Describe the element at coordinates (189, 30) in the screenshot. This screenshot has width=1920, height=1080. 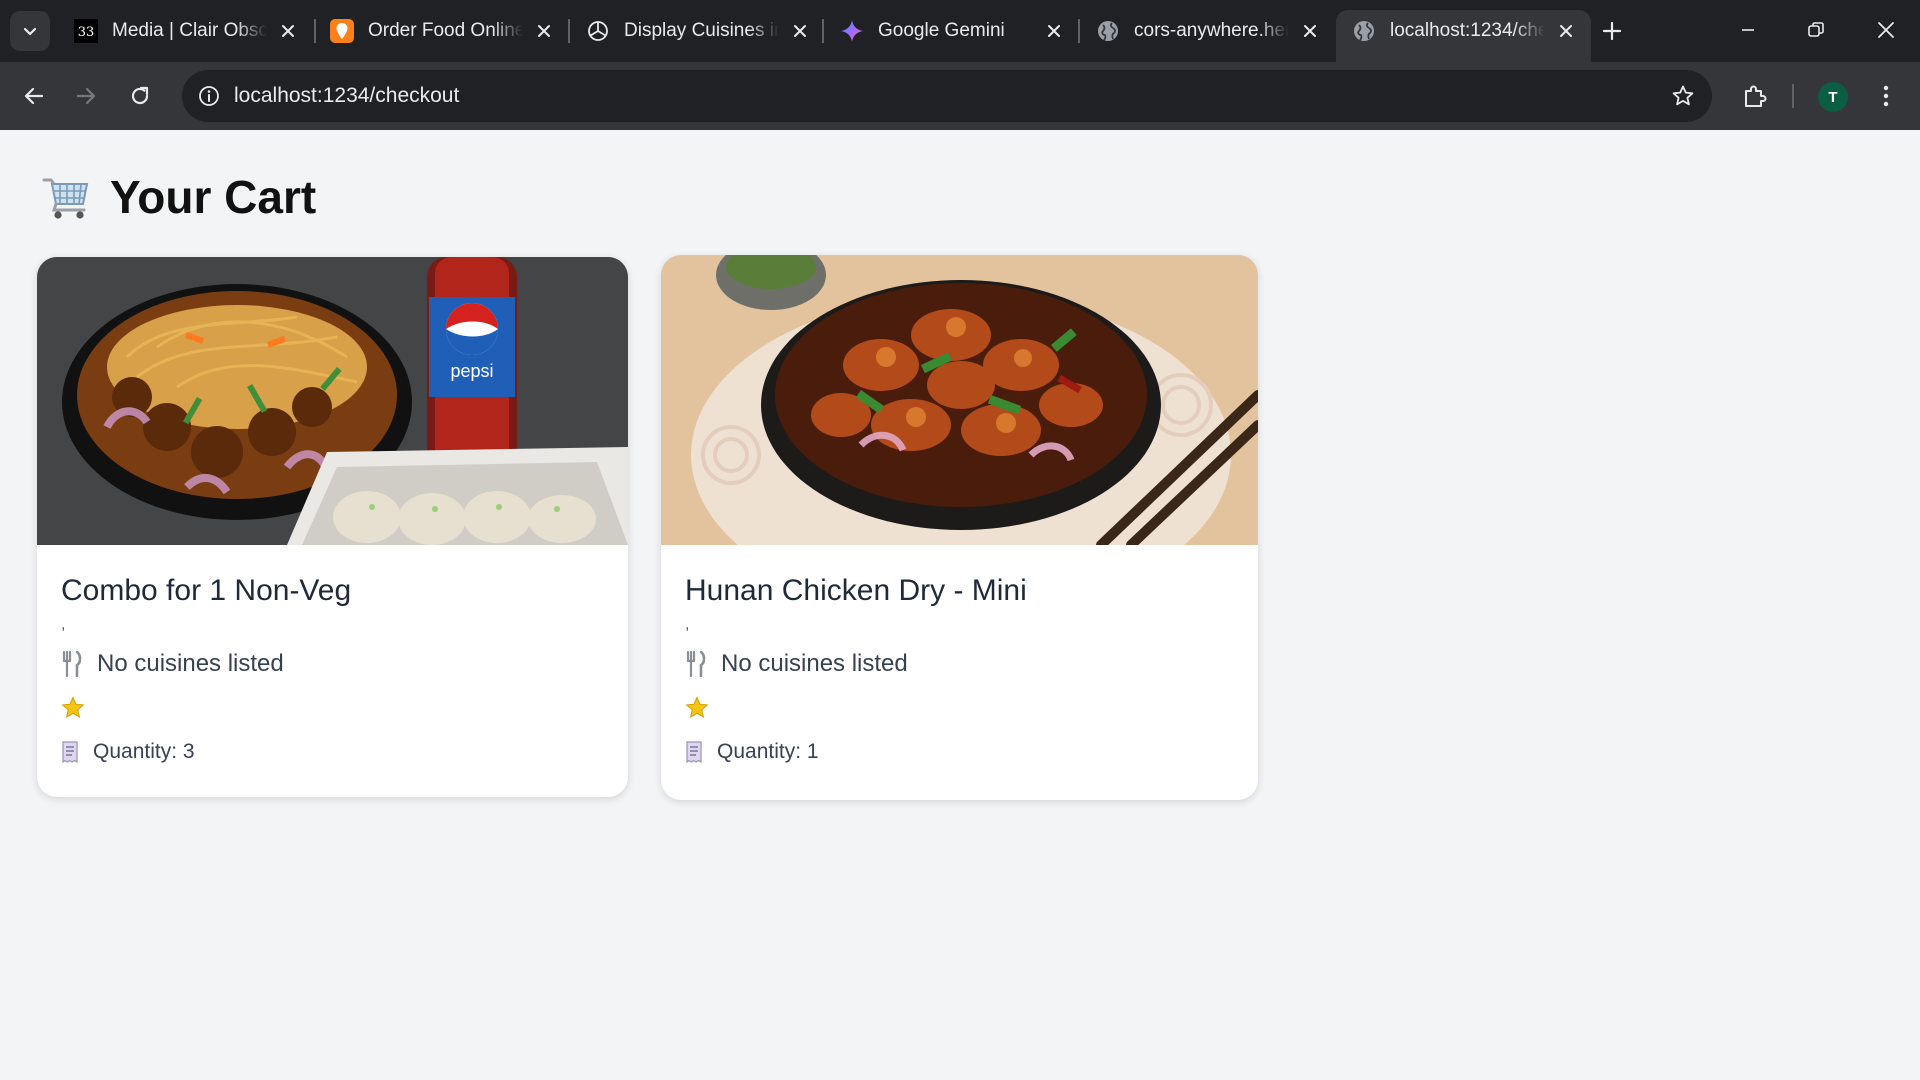
I see `tab-title: Media | Clair Obscur` at that location.